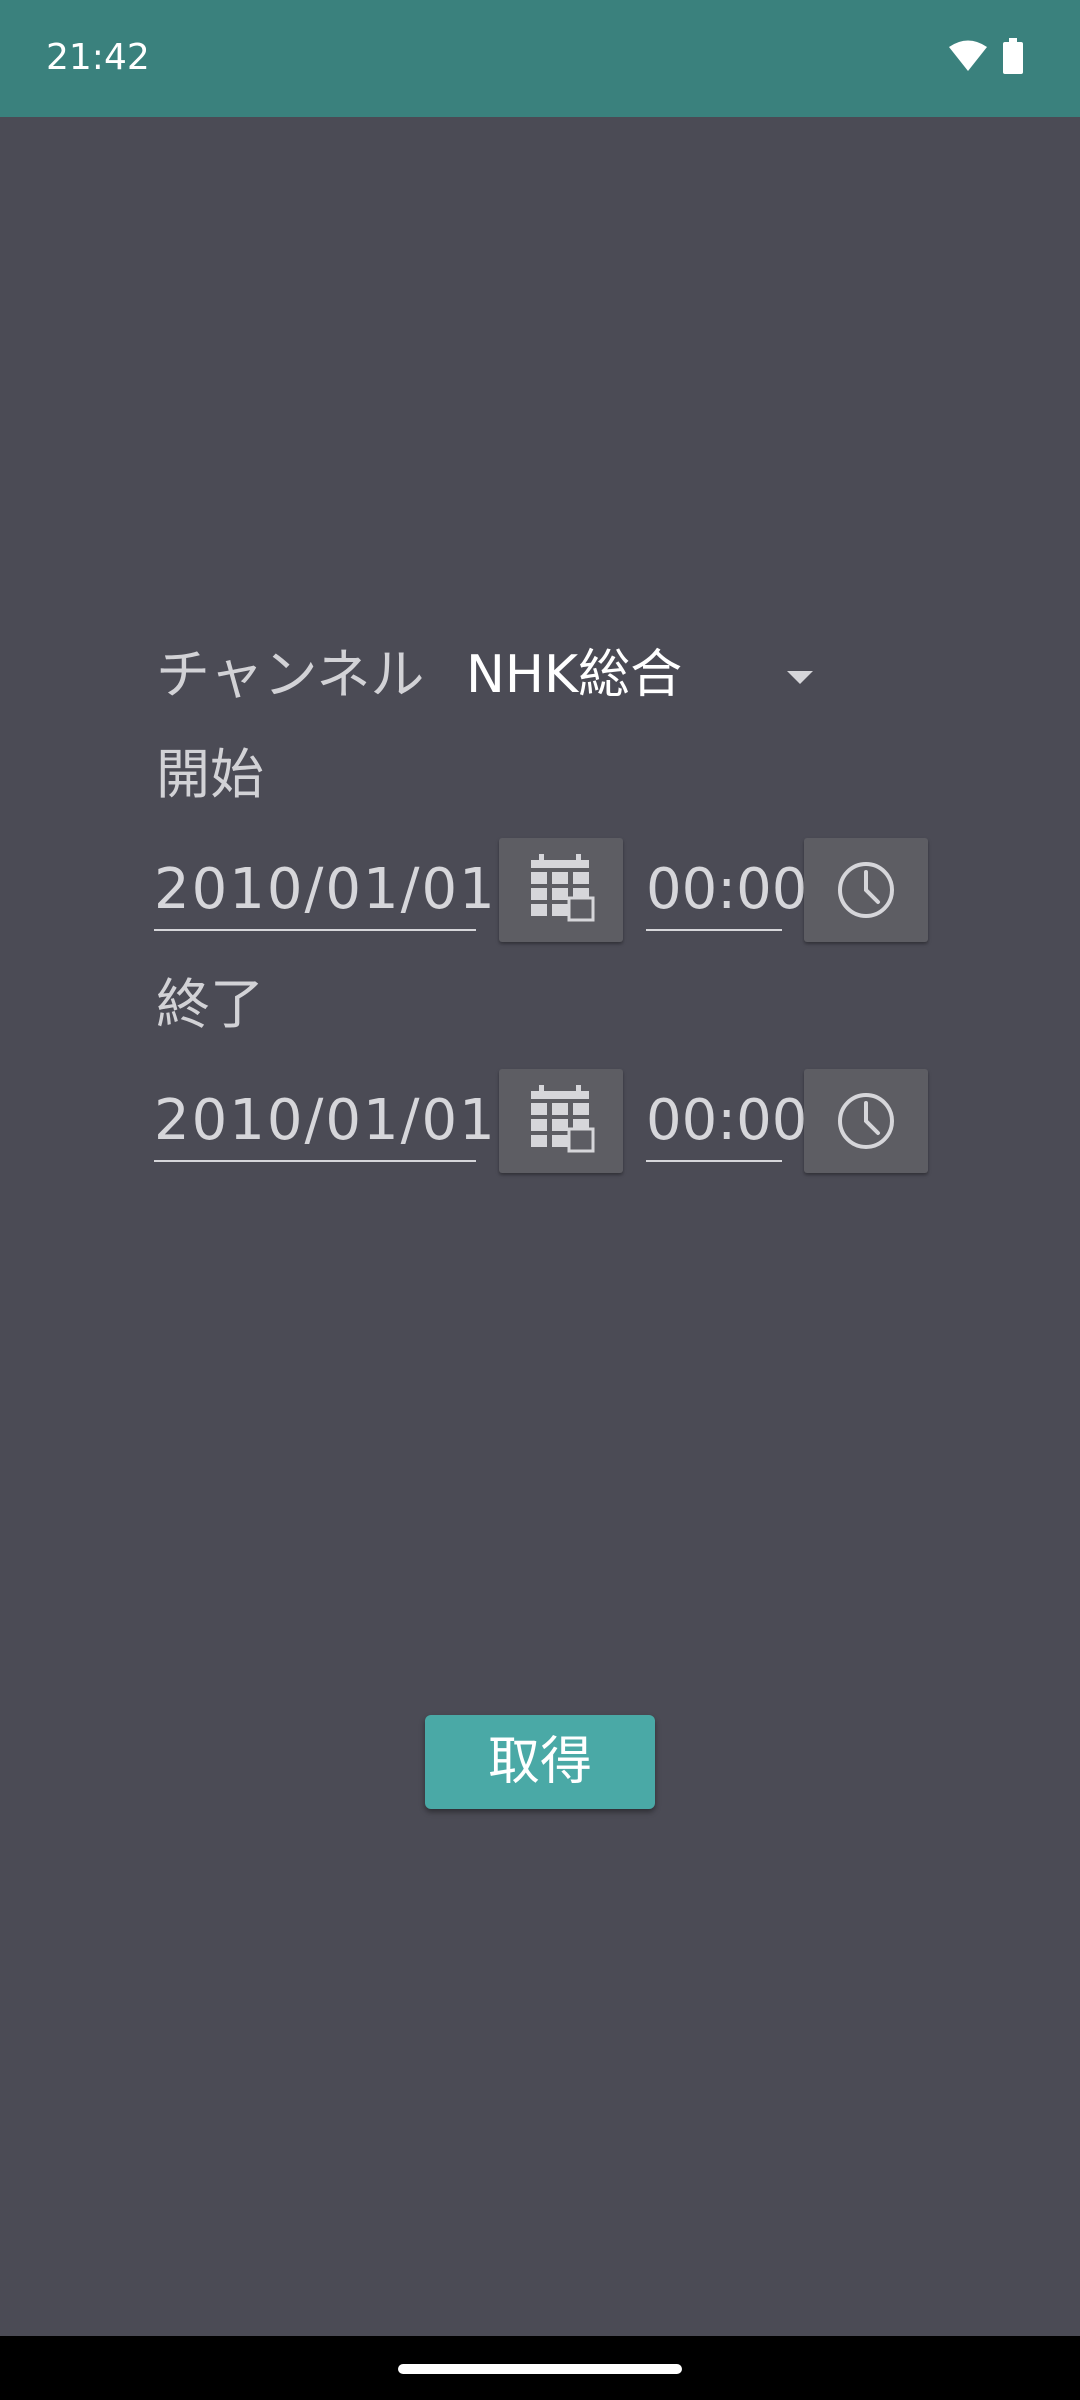  Describe the element at coordinates (540, 2369) in the screenshot. I see `home-indicator` at that location.